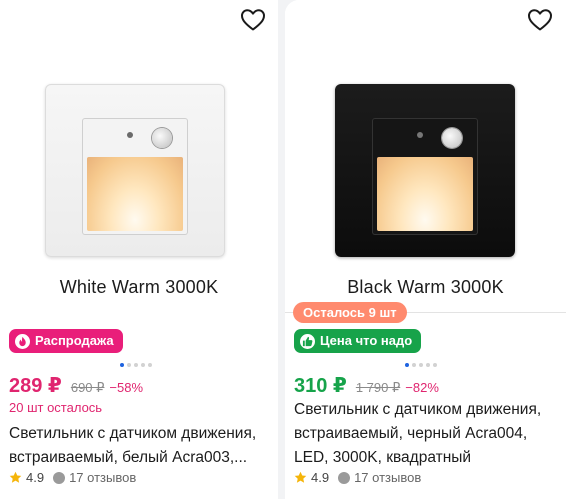 Image resolution: width=566 pixels, height=499 pixels. I want to click on price-row: 310 ₽ 1 790 ₽ −82%, so click(366, 385).